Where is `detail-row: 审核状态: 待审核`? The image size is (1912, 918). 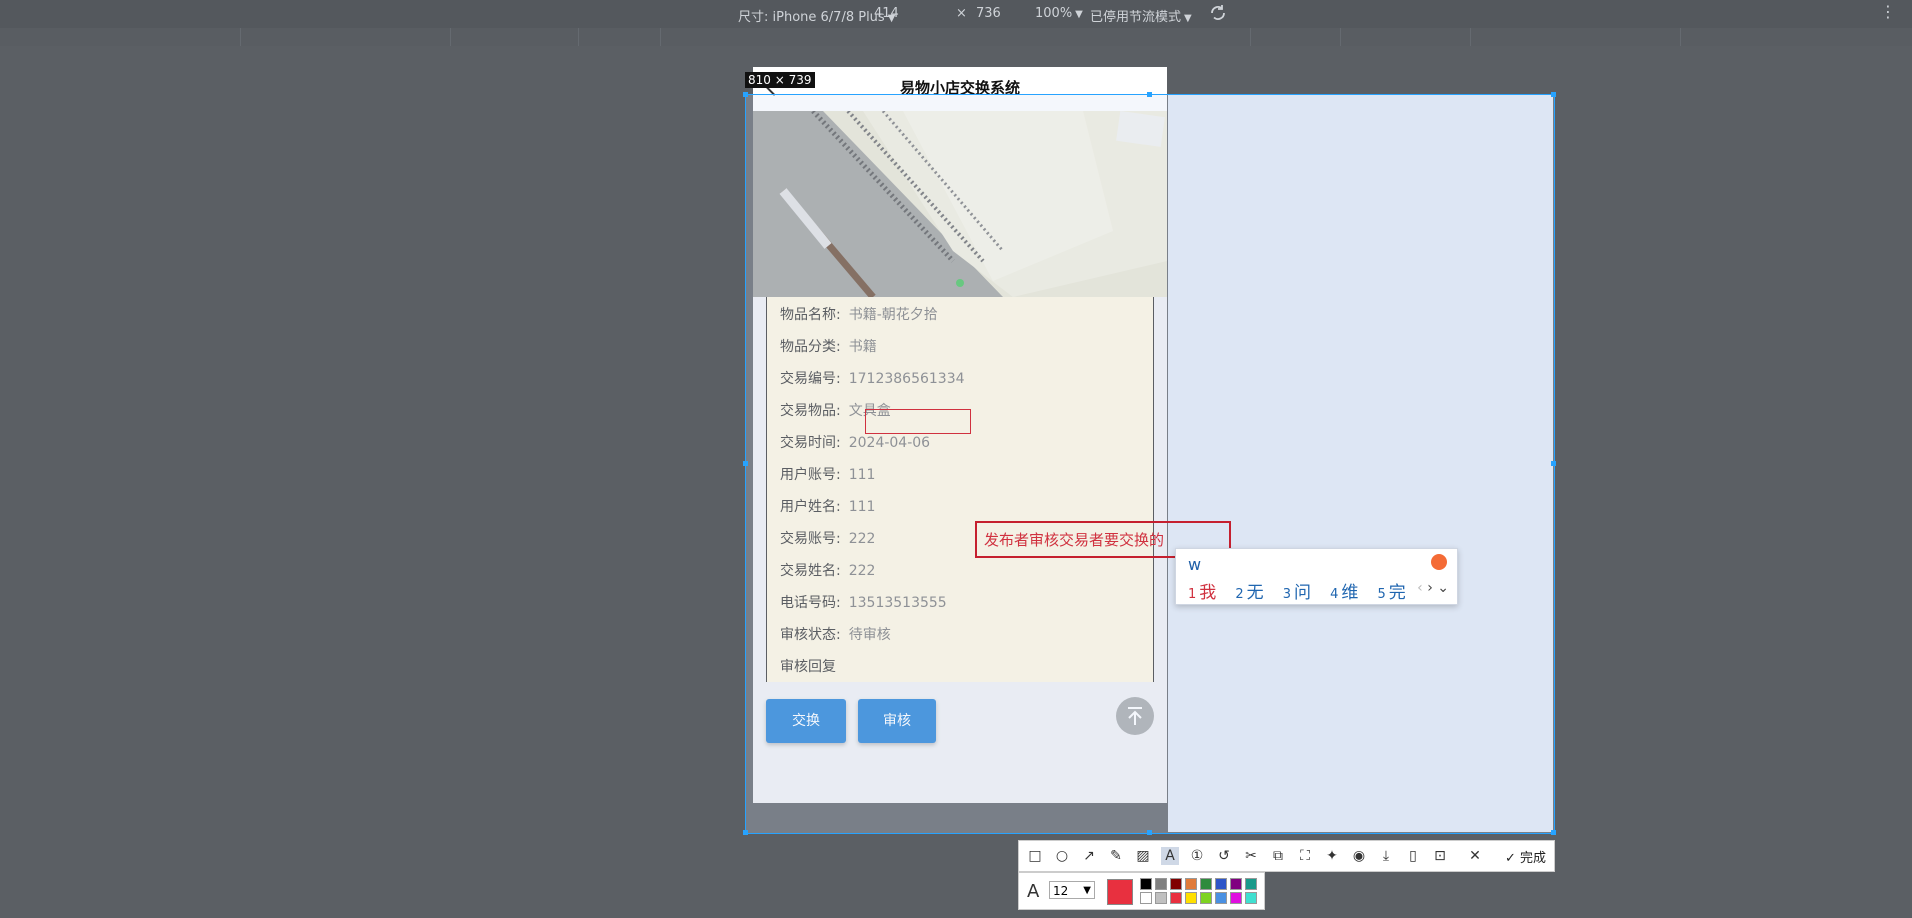
detail-row: 审核状态: 待审核 is located at coordinates (835, 635).